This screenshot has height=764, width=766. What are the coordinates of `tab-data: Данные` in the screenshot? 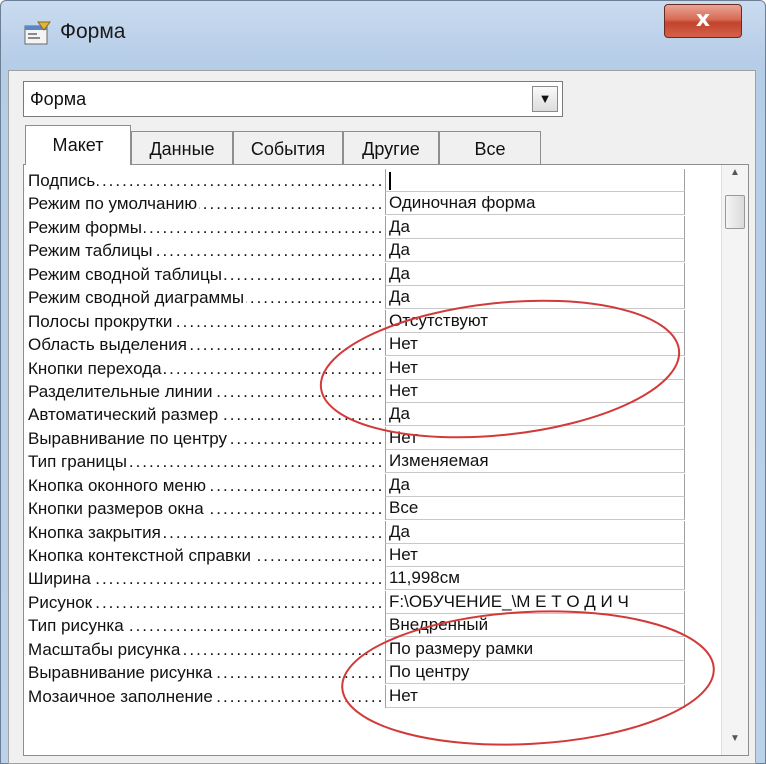 It's located at (182, 148).